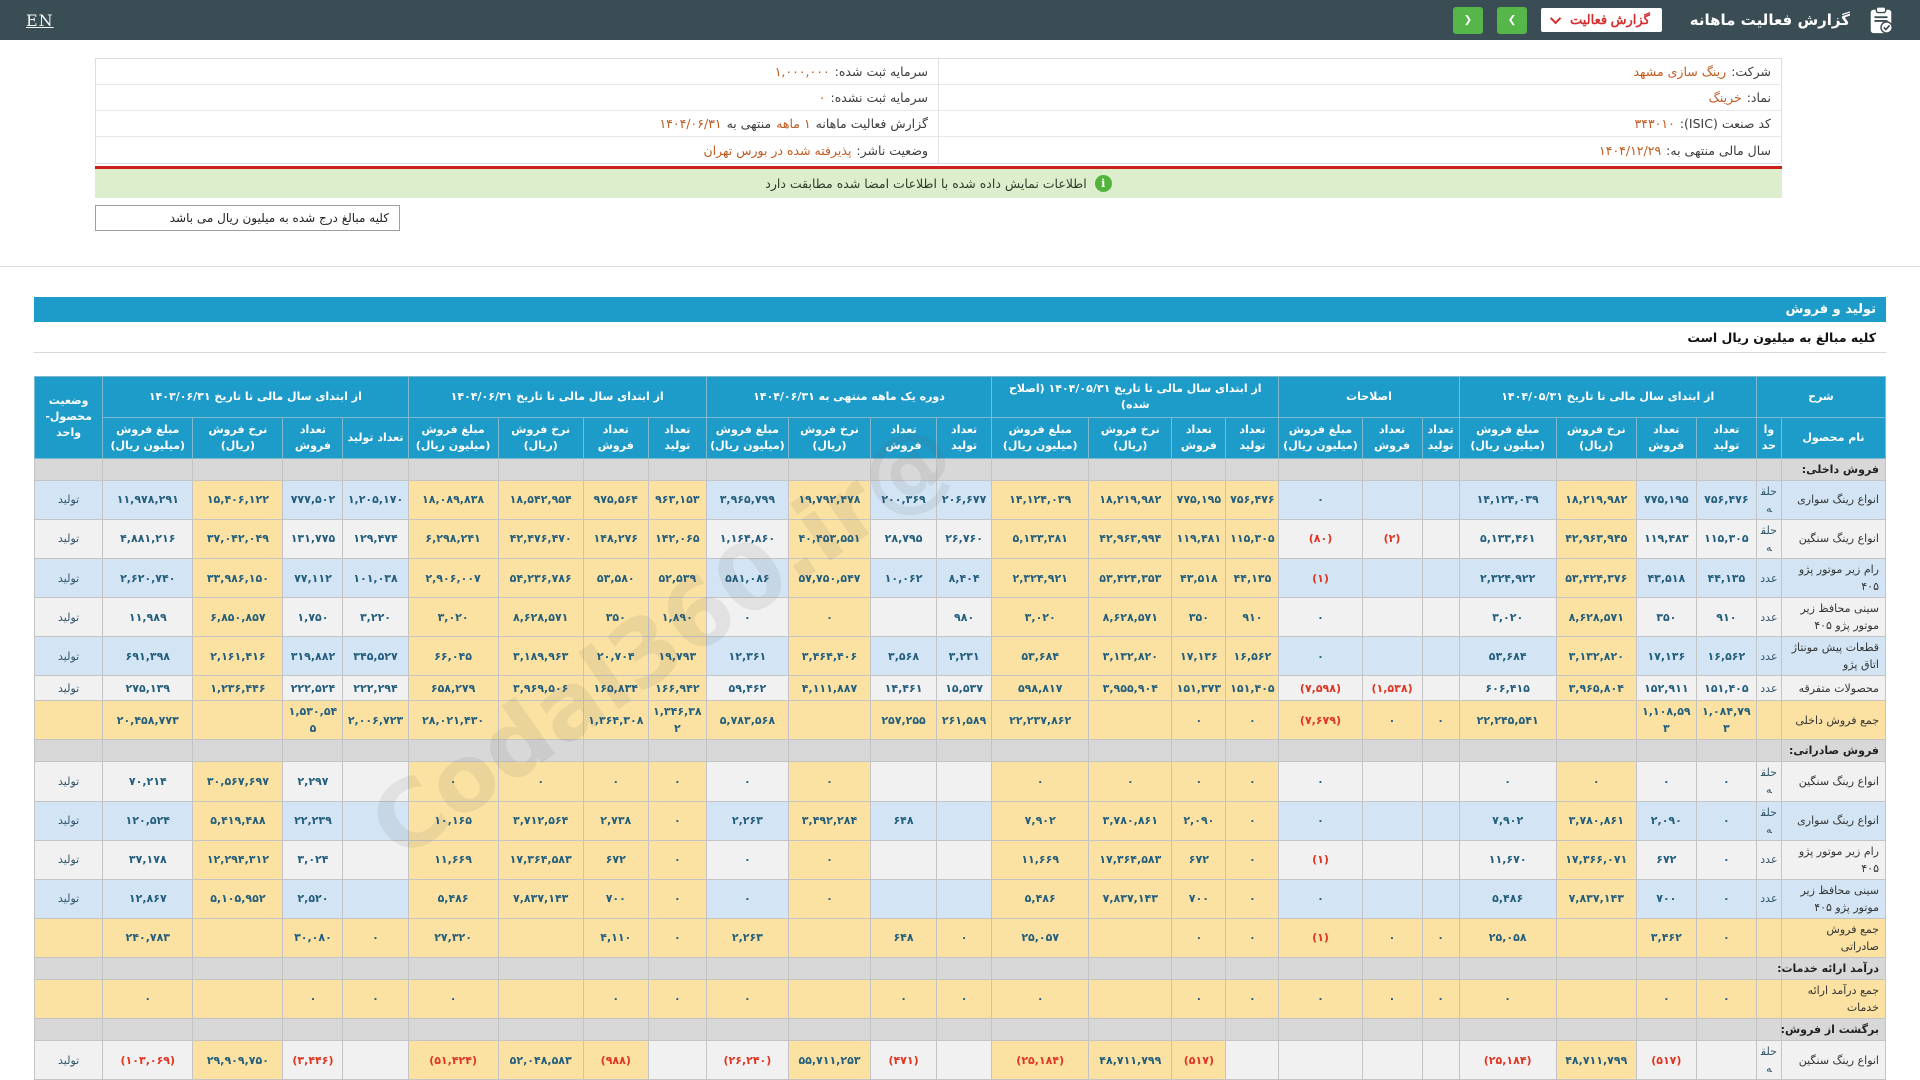 The height and width of the screenshot is (1080, 1920). I want to click on publisher-status-value: پذیرفته شده در بورس تهران, so click(777, 150).